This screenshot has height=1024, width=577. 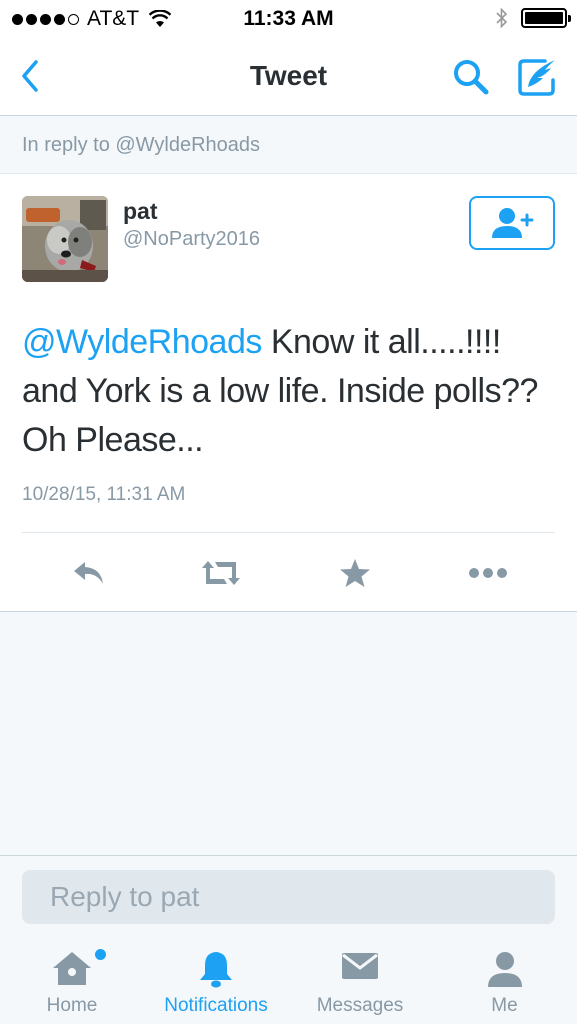 I want to click on tab-notifications-label: Notifications, so click(x=216, y=1005).